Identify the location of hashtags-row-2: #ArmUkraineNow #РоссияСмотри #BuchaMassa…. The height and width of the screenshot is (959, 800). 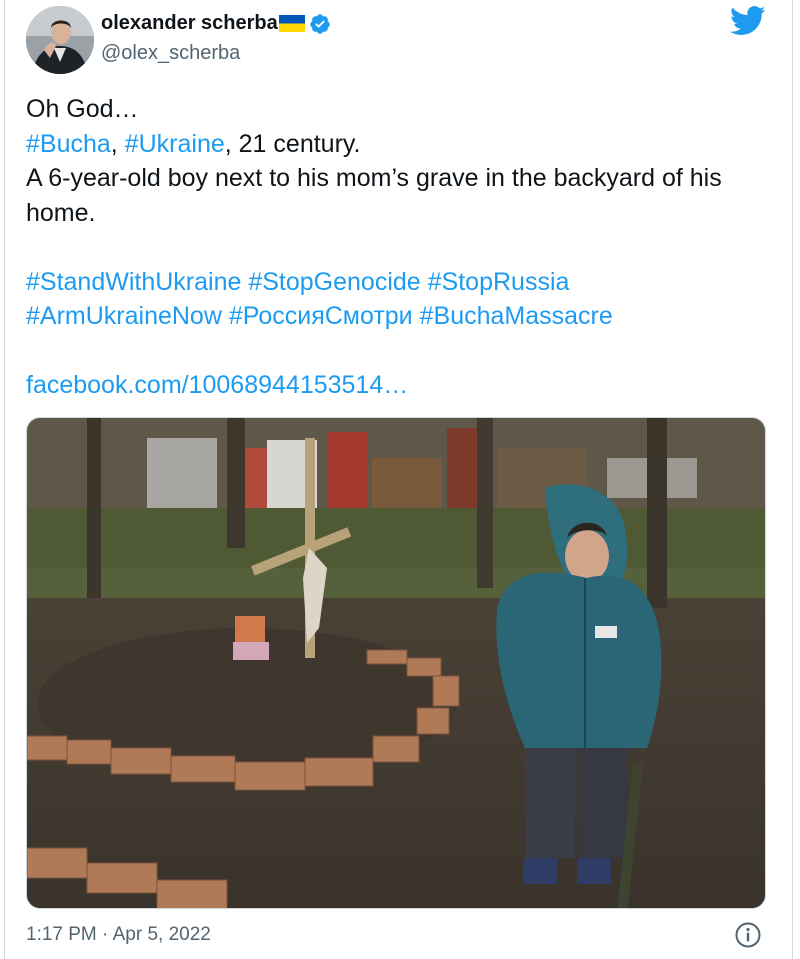
(396, 316).